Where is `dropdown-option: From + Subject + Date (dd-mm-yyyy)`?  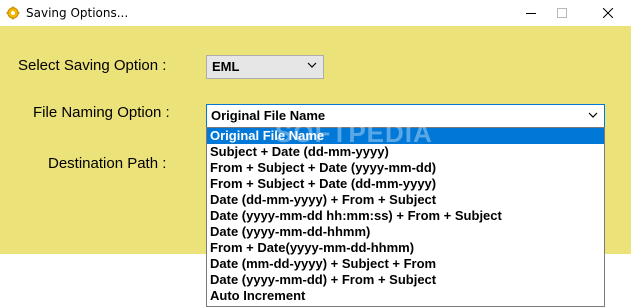 dropdown-option: From + Subject + Date (dd-mm-yyyy) is located at coordinates (405, 184).